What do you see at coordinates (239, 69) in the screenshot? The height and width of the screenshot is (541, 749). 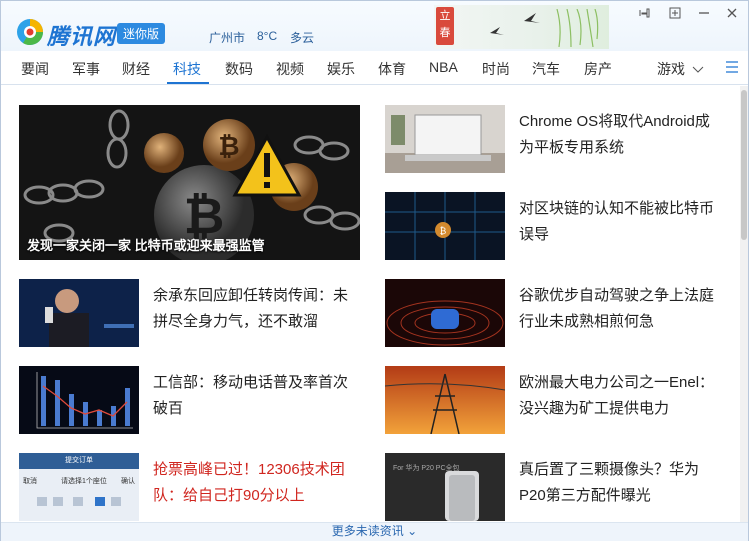 I see `nav-item-digital: 数码` at bounding box center [239, 69].